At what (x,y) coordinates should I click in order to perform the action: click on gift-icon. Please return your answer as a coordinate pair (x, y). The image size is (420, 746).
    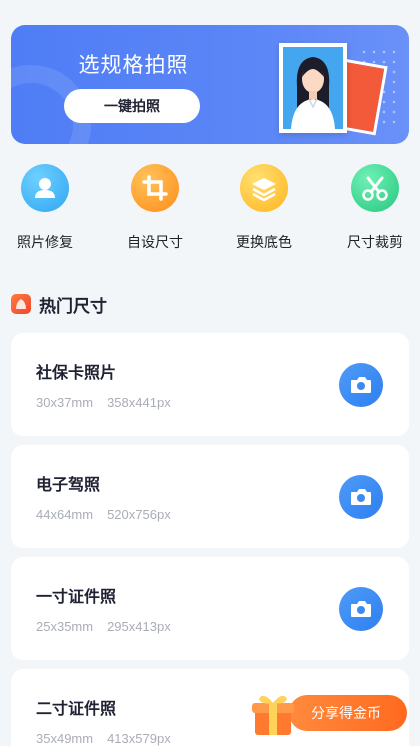
    Looking at the image, I should click on (273, 715).